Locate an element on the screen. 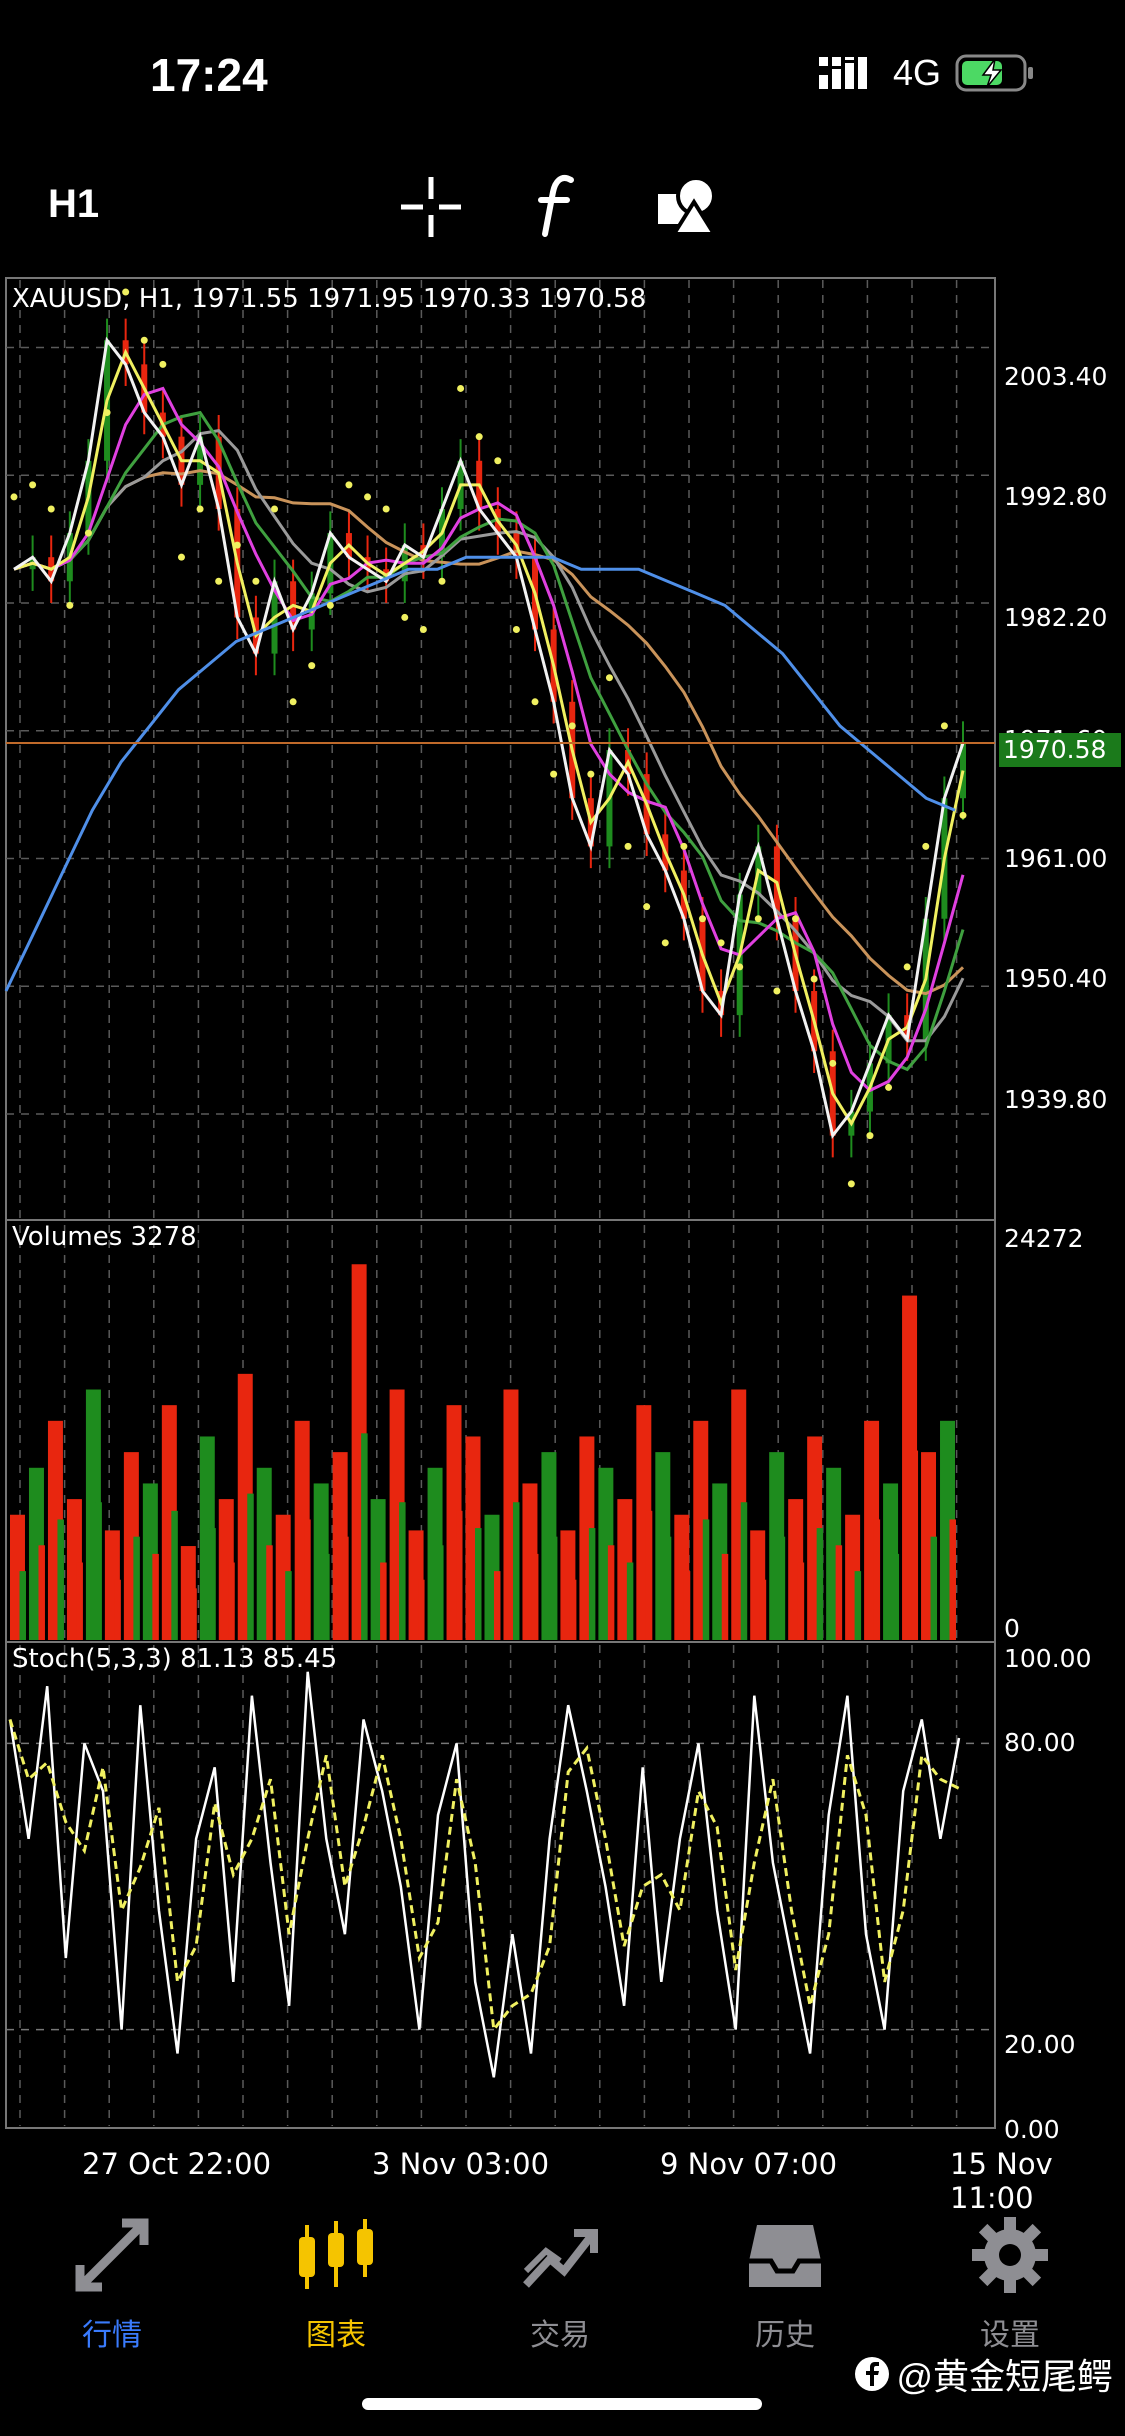  chart-toolbar: H1 is located at coordinates (562, 205).